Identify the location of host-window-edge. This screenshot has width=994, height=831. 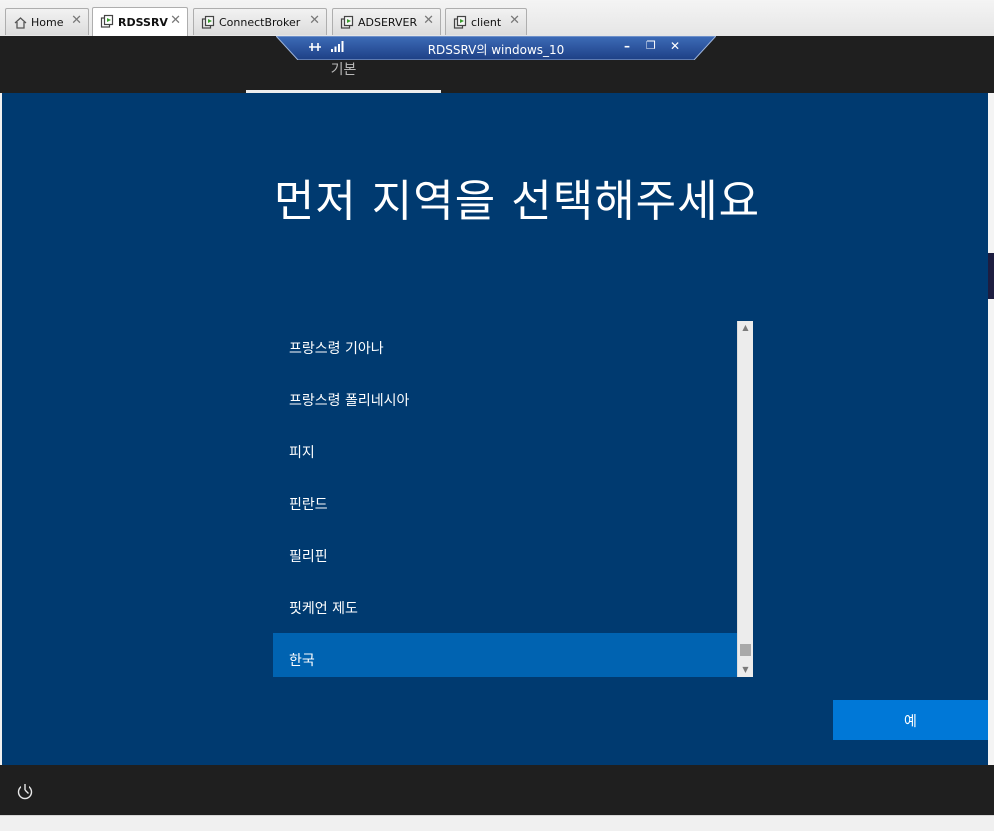
(991, 429).